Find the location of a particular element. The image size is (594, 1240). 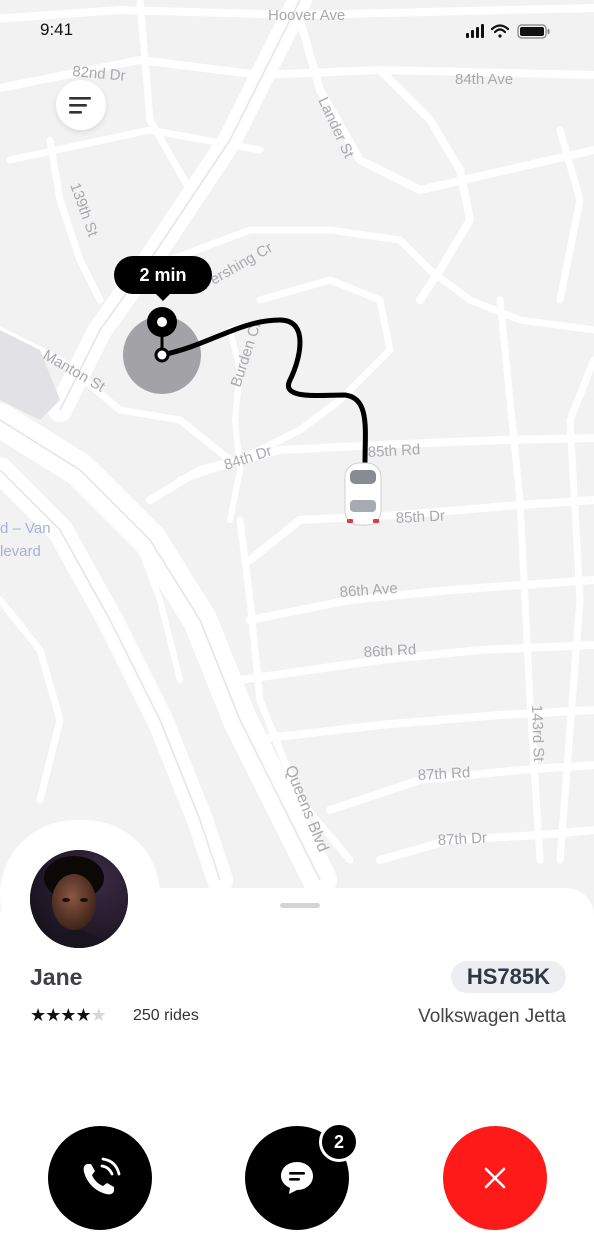

signal-icon is located at coordinates (475, 31).